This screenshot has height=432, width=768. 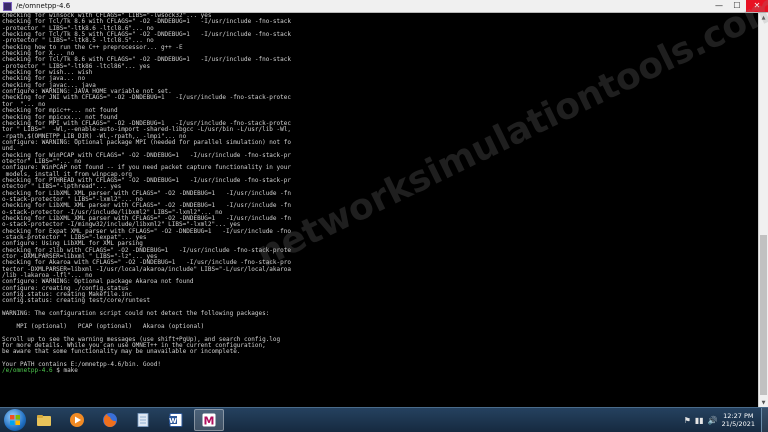 What do you see at coordinates (379, 371) in the screenshot?
I see `terminal-prompt-line: /e/omnetpp-4.6 $ make` at bounding box center [379, 371].